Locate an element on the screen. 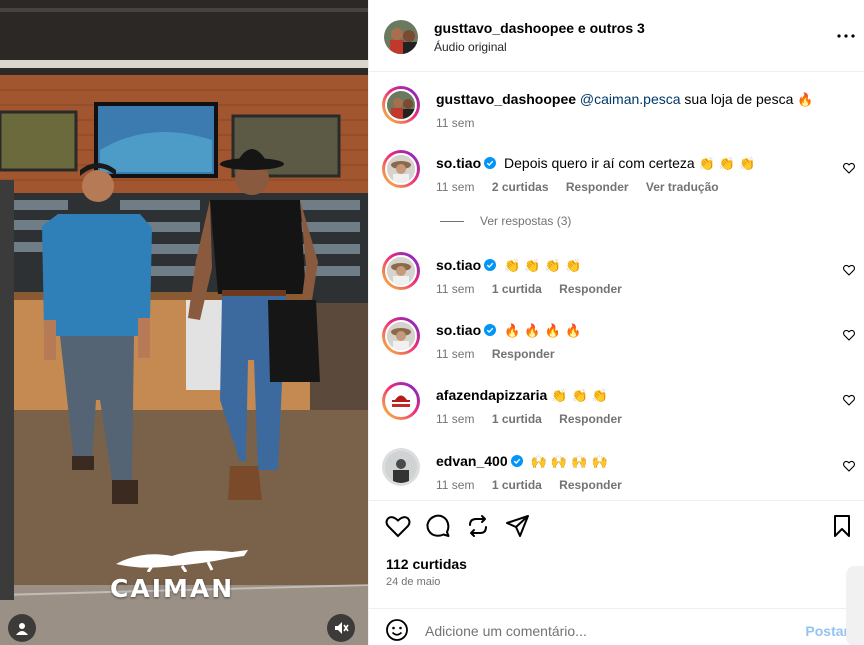  translate-button: Ver tradução is located at coordinates (682, 187).